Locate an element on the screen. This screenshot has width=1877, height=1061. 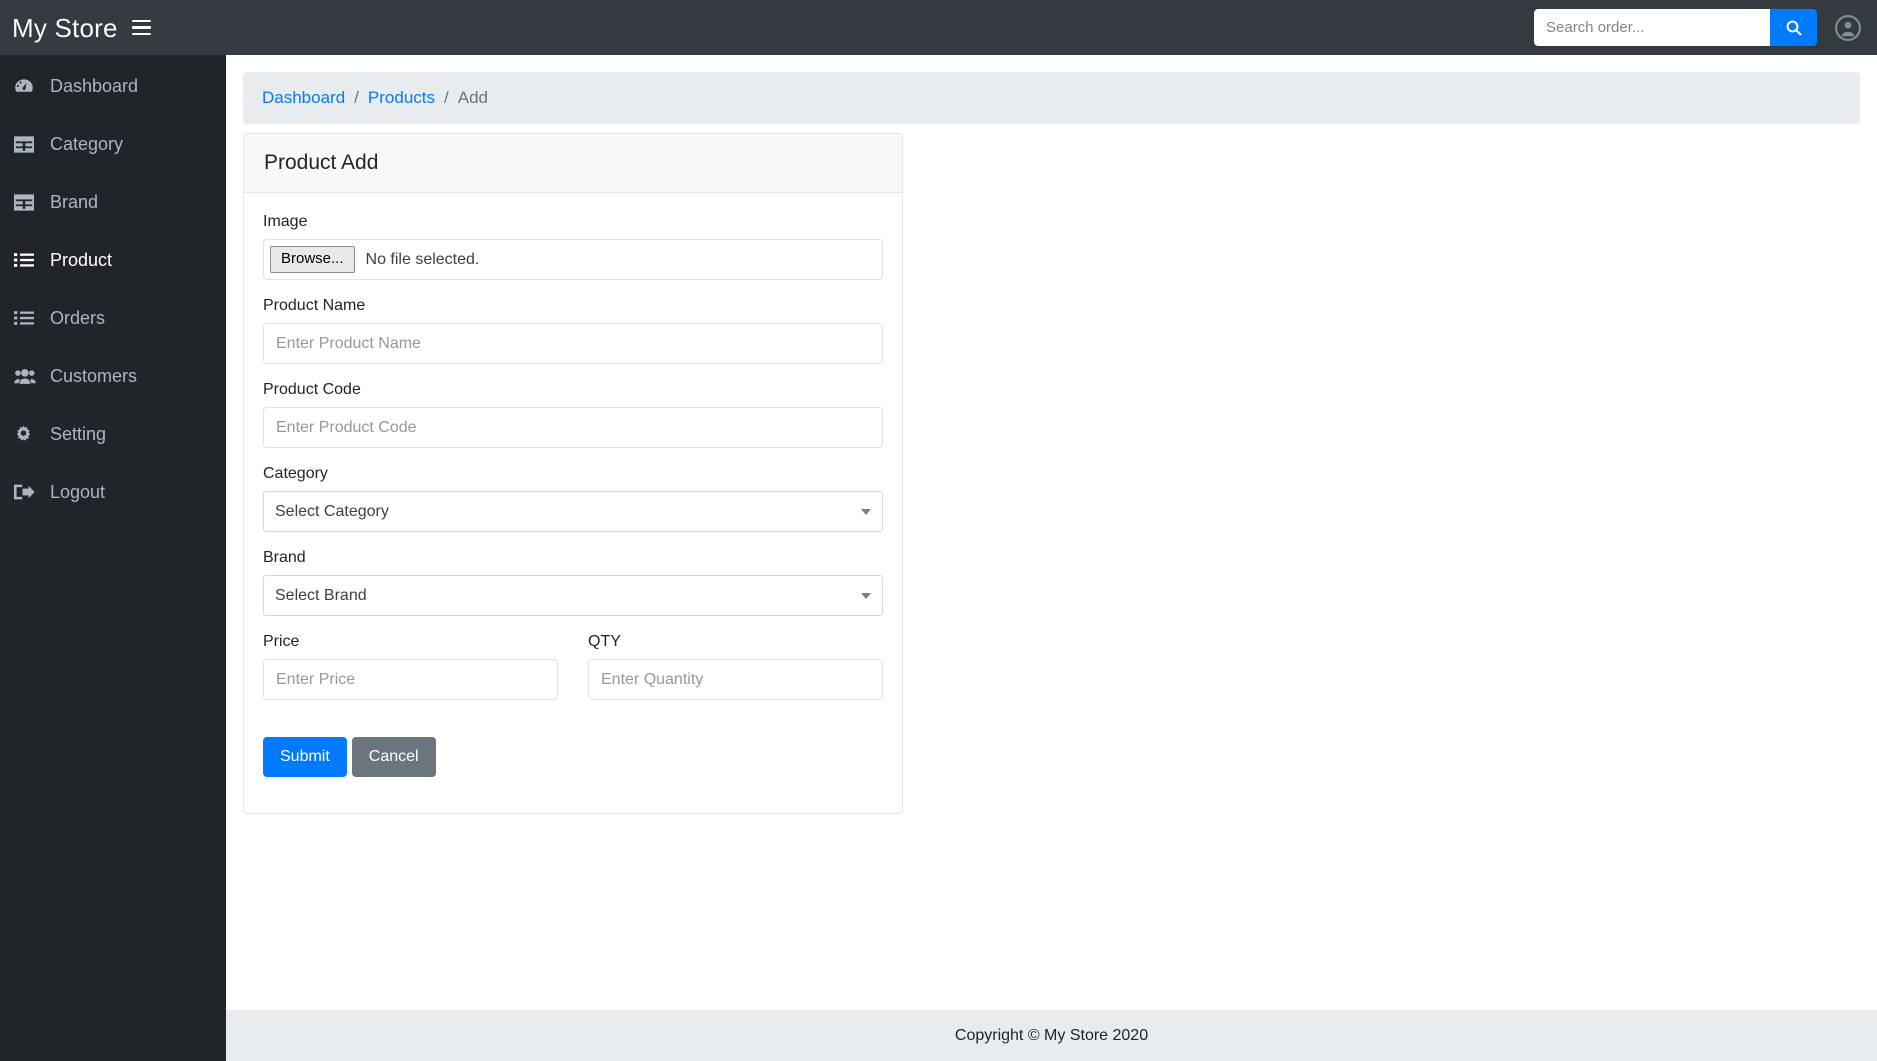
sidebar-item-brand: Brand is located at coordinates (113, 202).